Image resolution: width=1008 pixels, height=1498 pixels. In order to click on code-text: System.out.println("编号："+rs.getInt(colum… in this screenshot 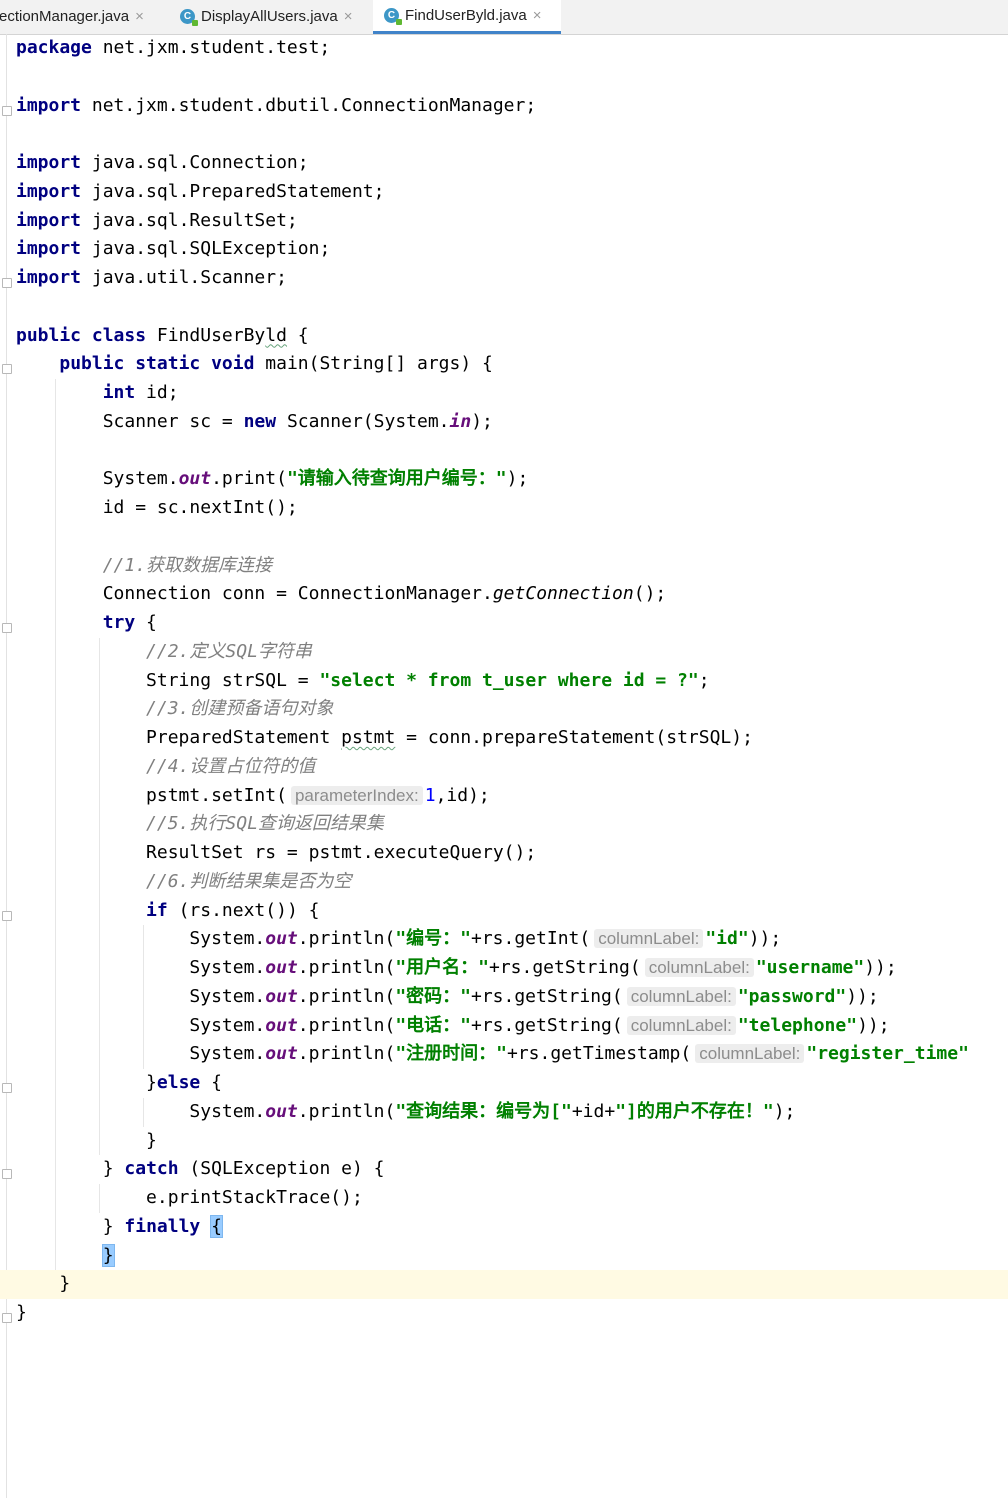, I will do `click(398, 939)`.